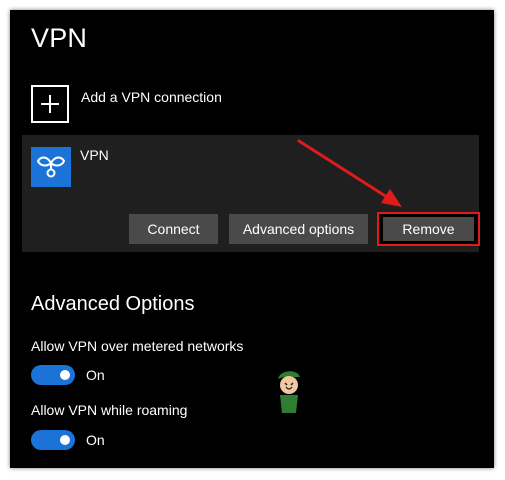 This screenshot has height=480, width=505. Describe the element at coordinates (161, 106) in the screenshot. I see `add-vpn-connection-button: Add a VPN connection` at that location.